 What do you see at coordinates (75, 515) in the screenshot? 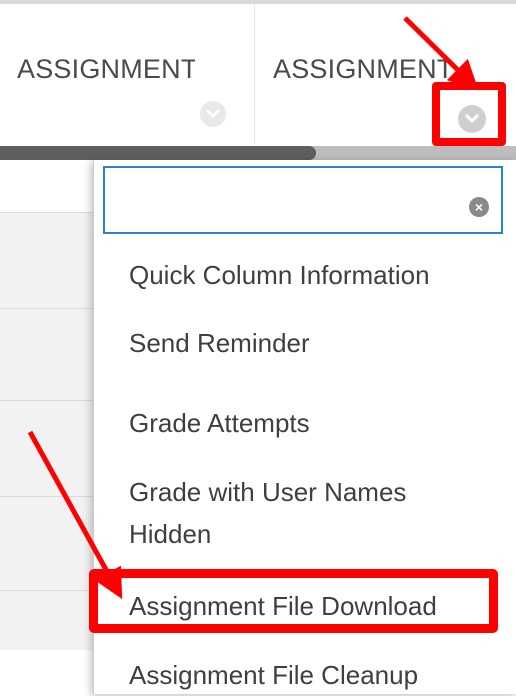
I see `arrow-to-download-item` at bounding box center [75, 515].